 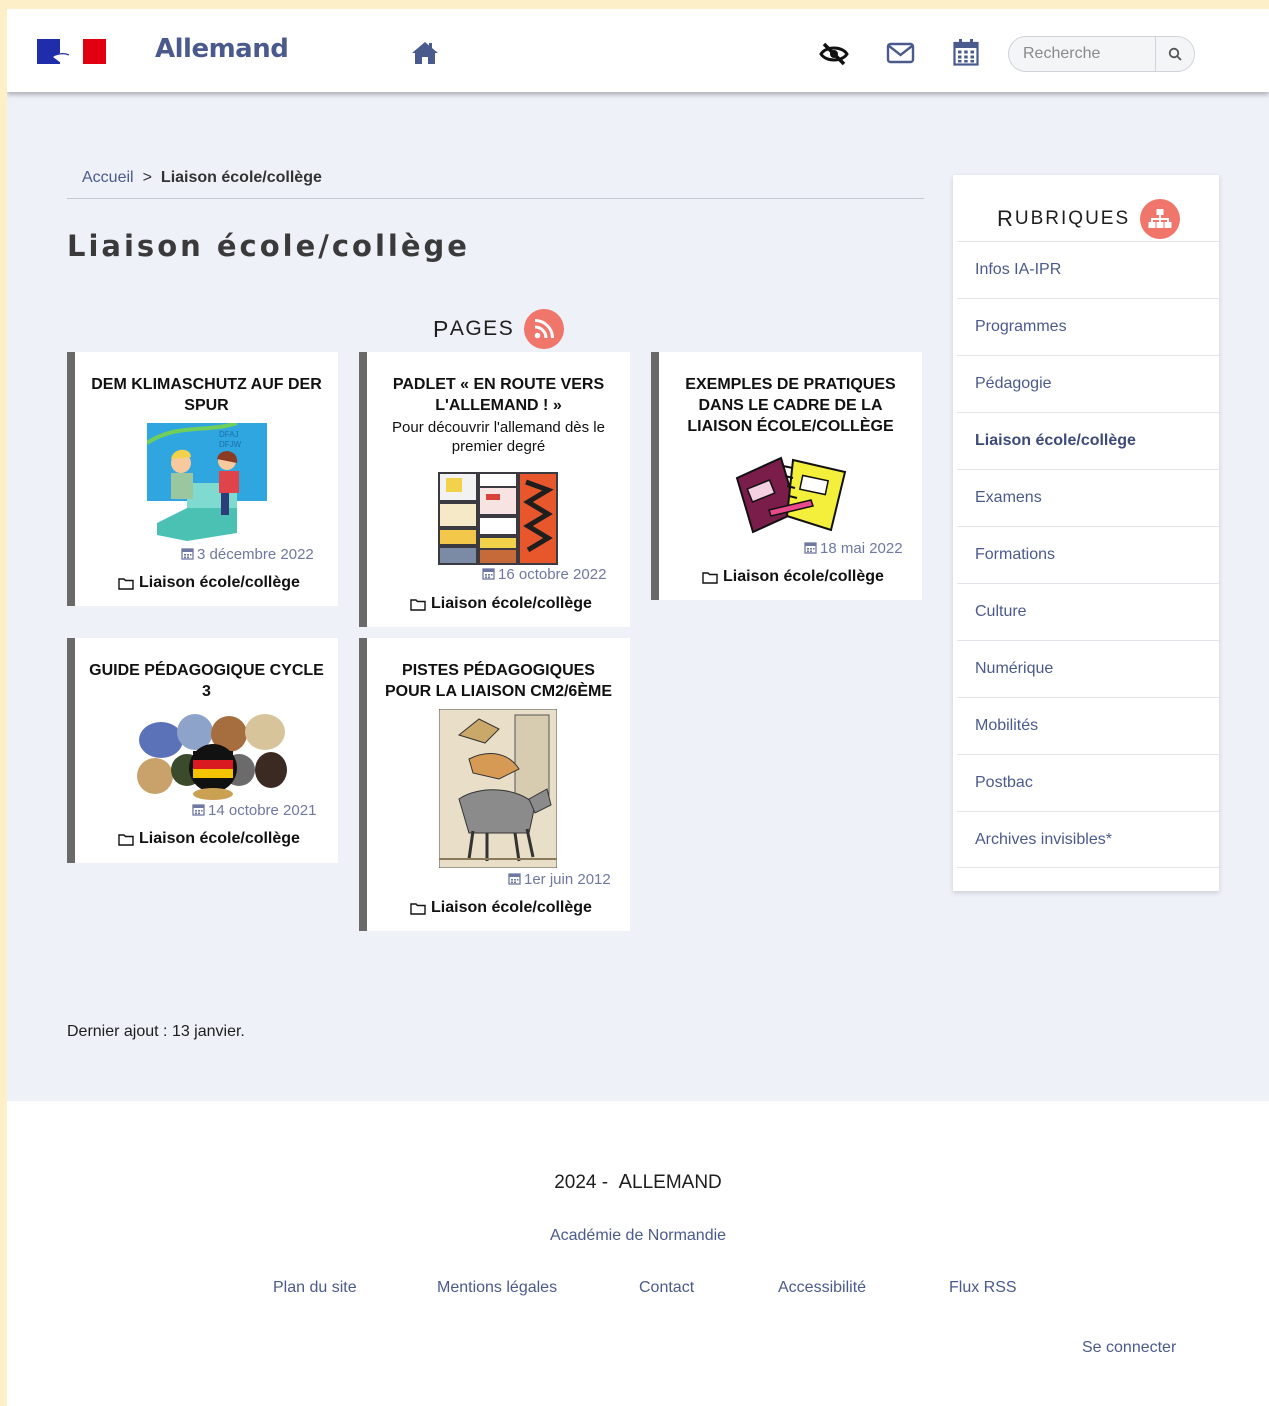 What do you see at coordinates (206, 681) in the screenshot?
I see `card-title: Guide pédagogique cycle 3` at bounding box center [206, 681].